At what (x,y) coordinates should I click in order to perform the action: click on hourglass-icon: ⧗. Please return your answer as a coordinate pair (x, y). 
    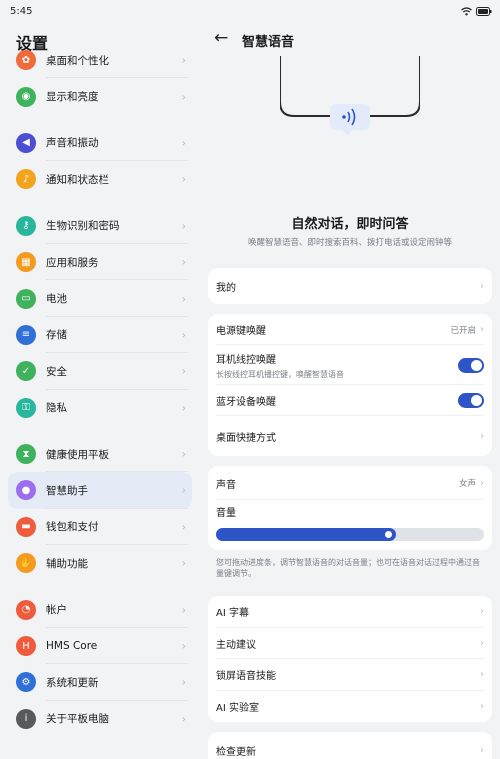
    Looking at the image, I should click on (26, 454).